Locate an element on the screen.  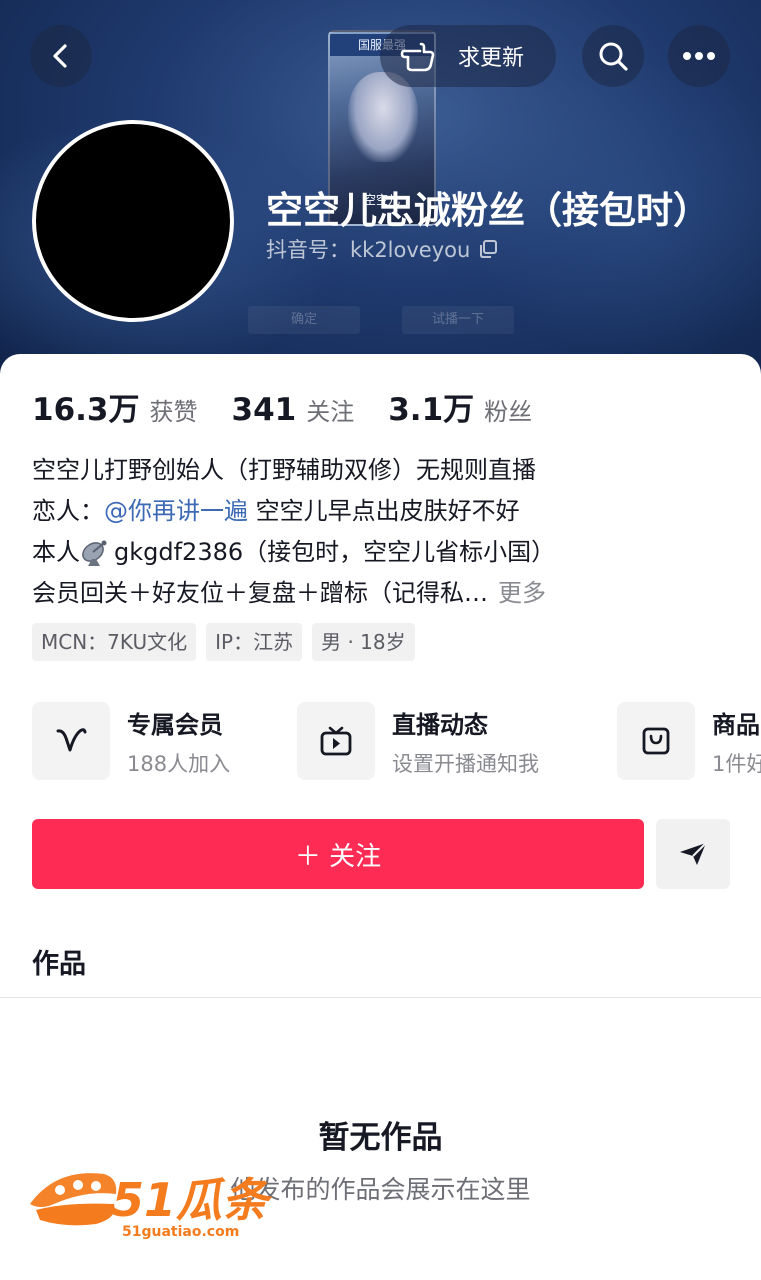
empty-state-title: 暂无作品 is located at coordinates (380, 1138).